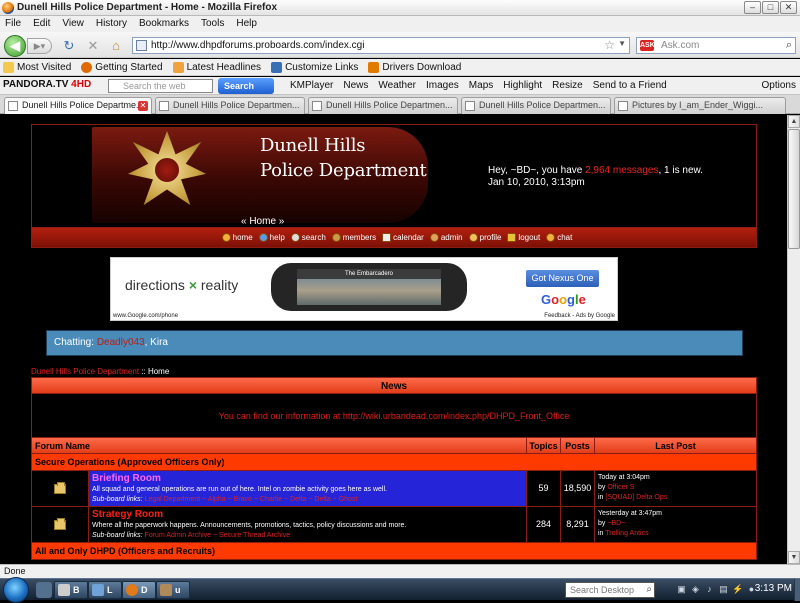 The width and height of the screenshot is (800, 603). Describe the element at coordinates (355, 86) in the screenshot. I see `toolbar-news: News` at that location.